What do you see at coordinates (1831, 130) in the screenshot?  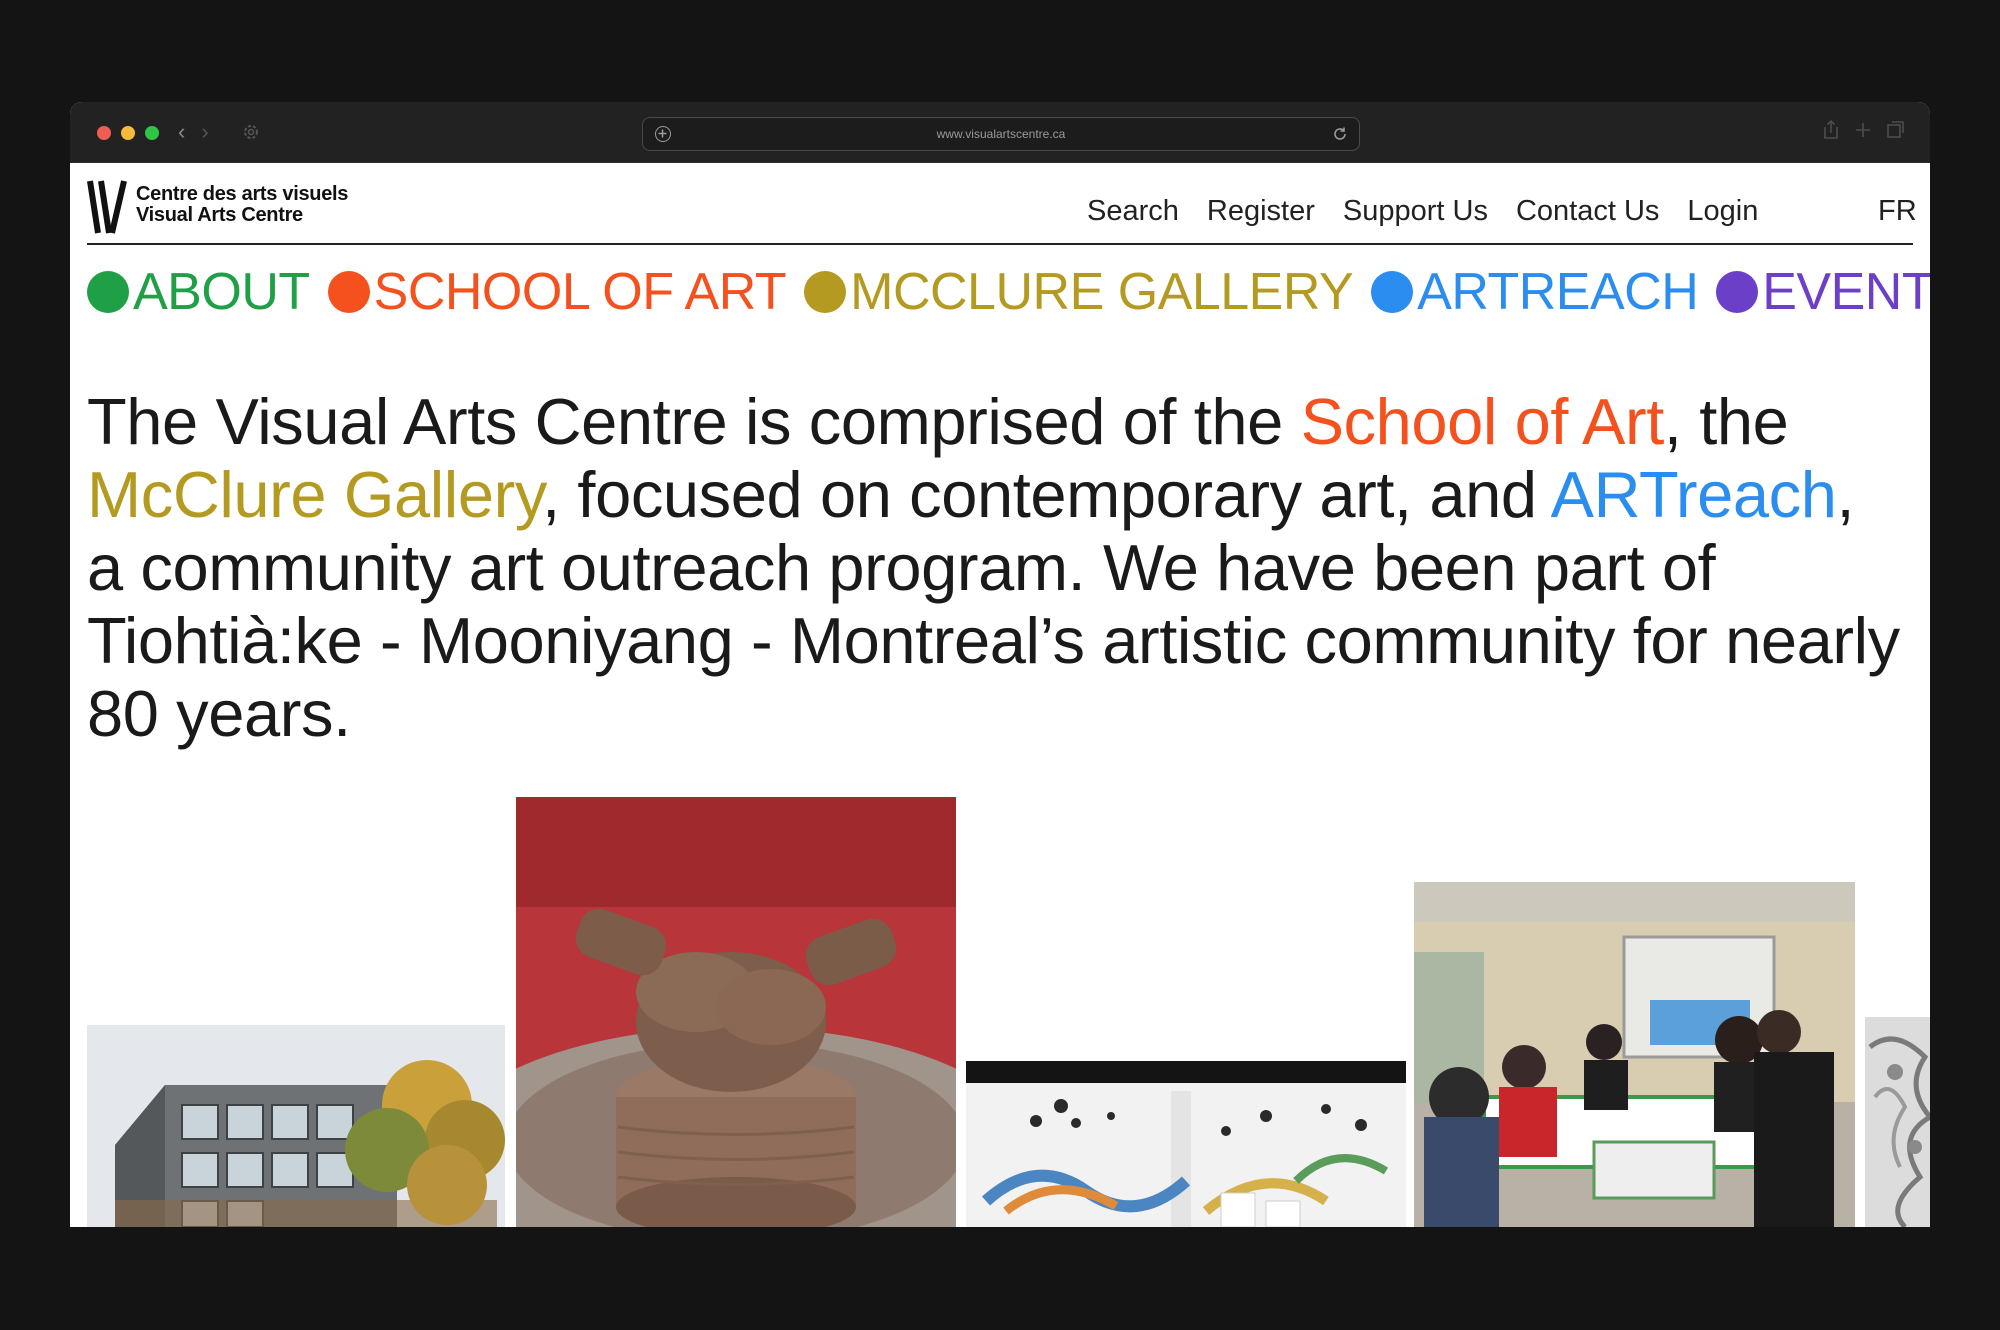 I see `share-icon` at bounding box center [1831, 130].